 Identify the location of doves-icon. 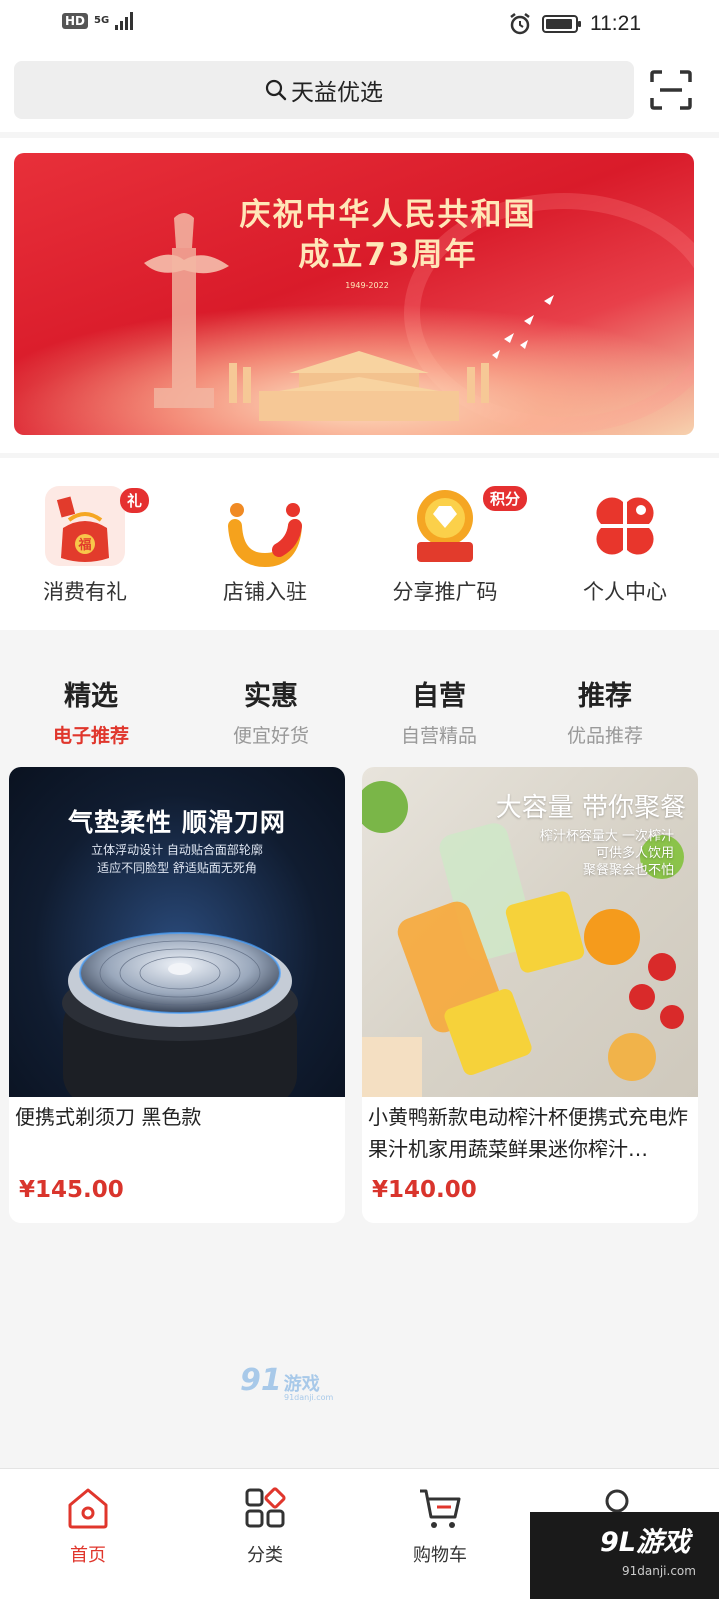
(523, 327).